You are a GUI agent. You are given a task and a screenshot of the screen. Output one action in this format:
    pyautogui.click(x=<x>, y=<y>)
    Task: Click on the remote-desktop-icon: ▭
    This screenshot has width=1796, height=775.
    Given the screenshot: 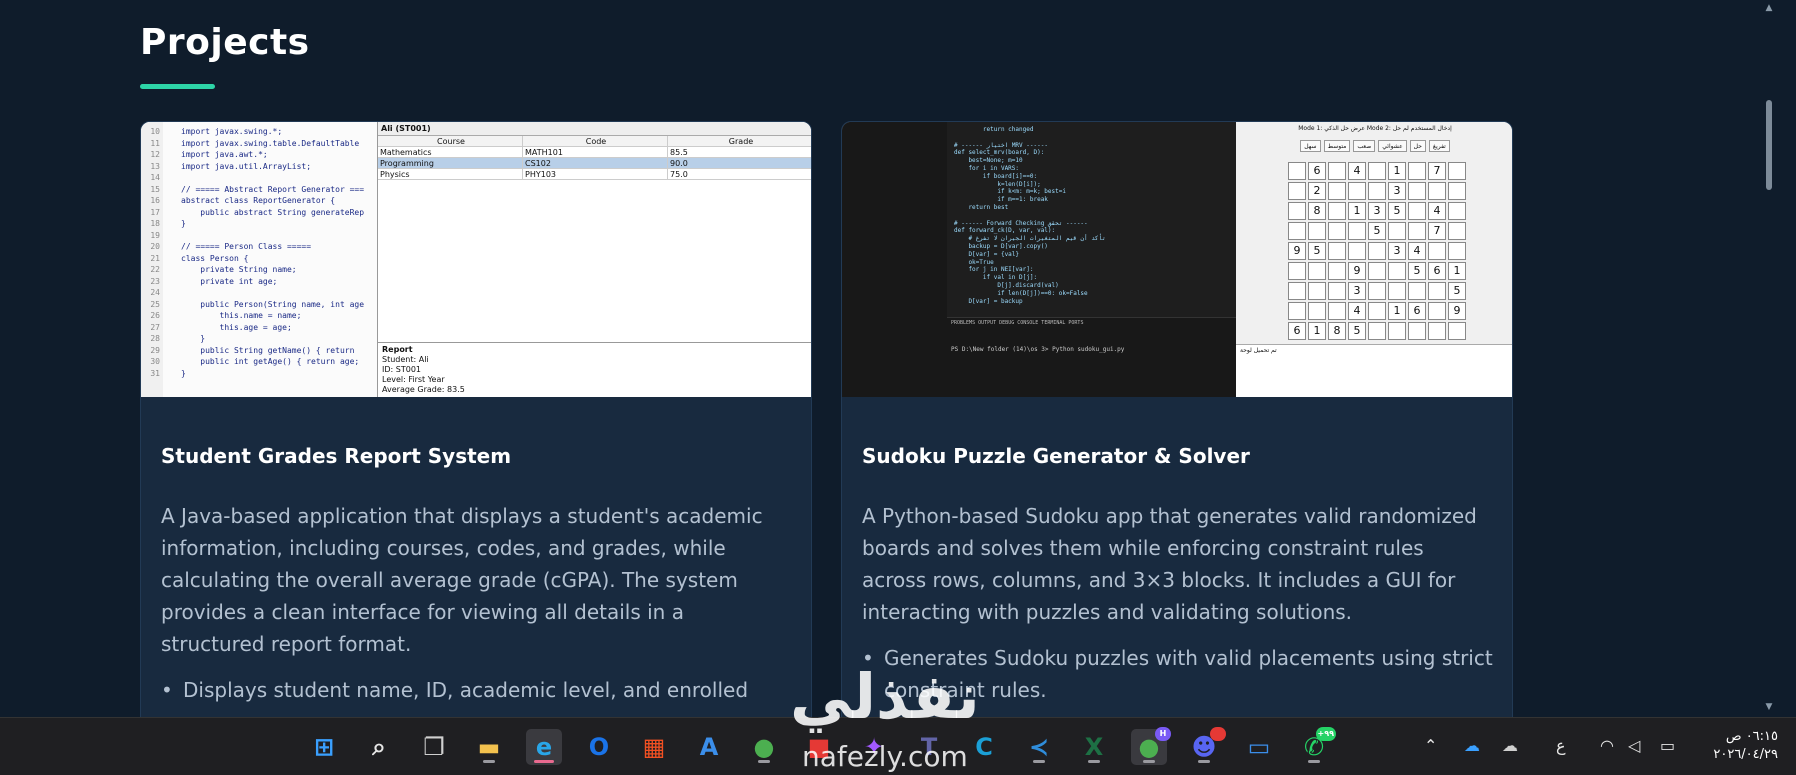 What is the action you would take?
    pyautogui.click(x=1259, y=747)
    